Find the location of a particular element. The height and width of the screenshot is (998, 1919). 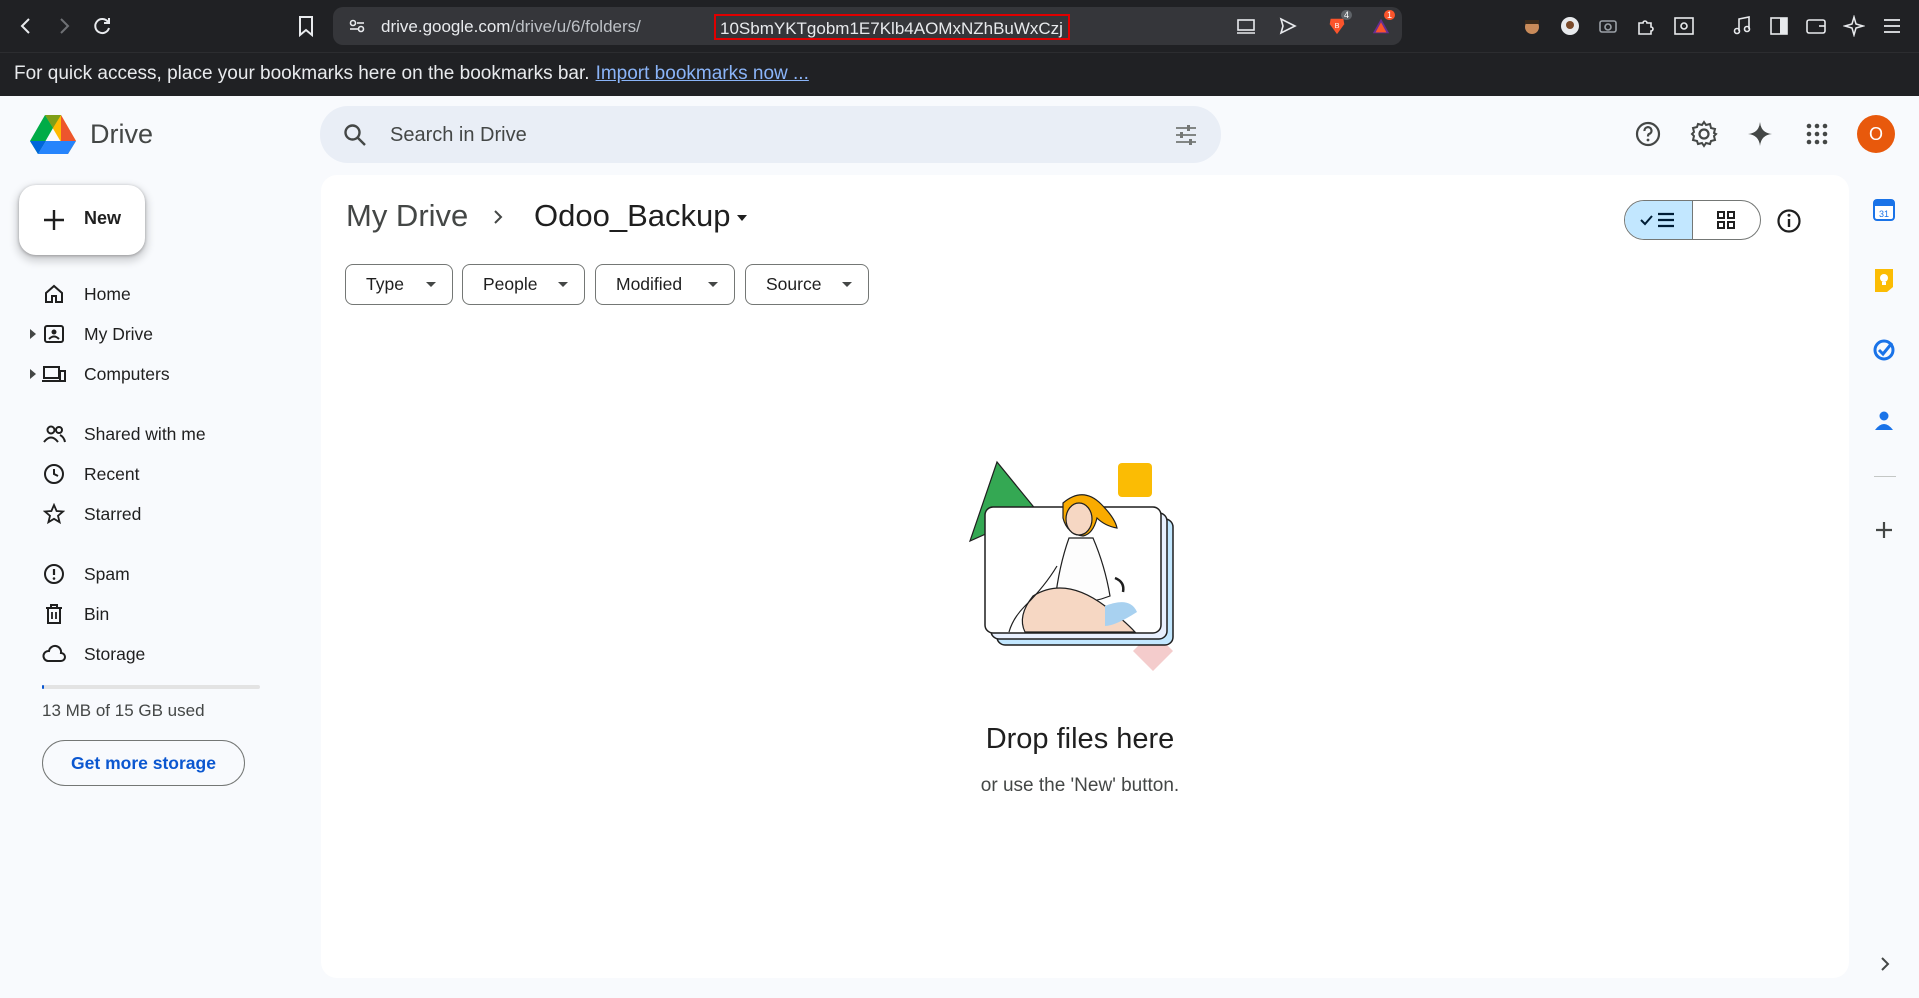

recent-icon is located at coordinates (54, 474).